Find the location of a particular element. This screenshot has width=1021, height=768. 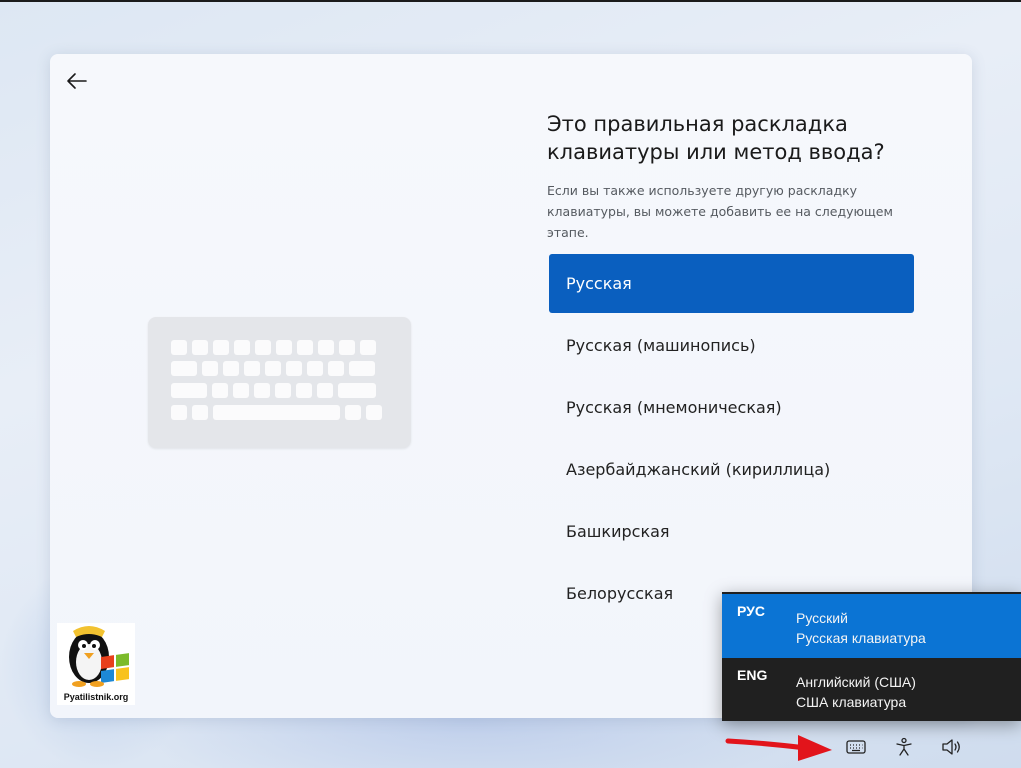

accessibility-tray-button is located at coordinates (904, 747).